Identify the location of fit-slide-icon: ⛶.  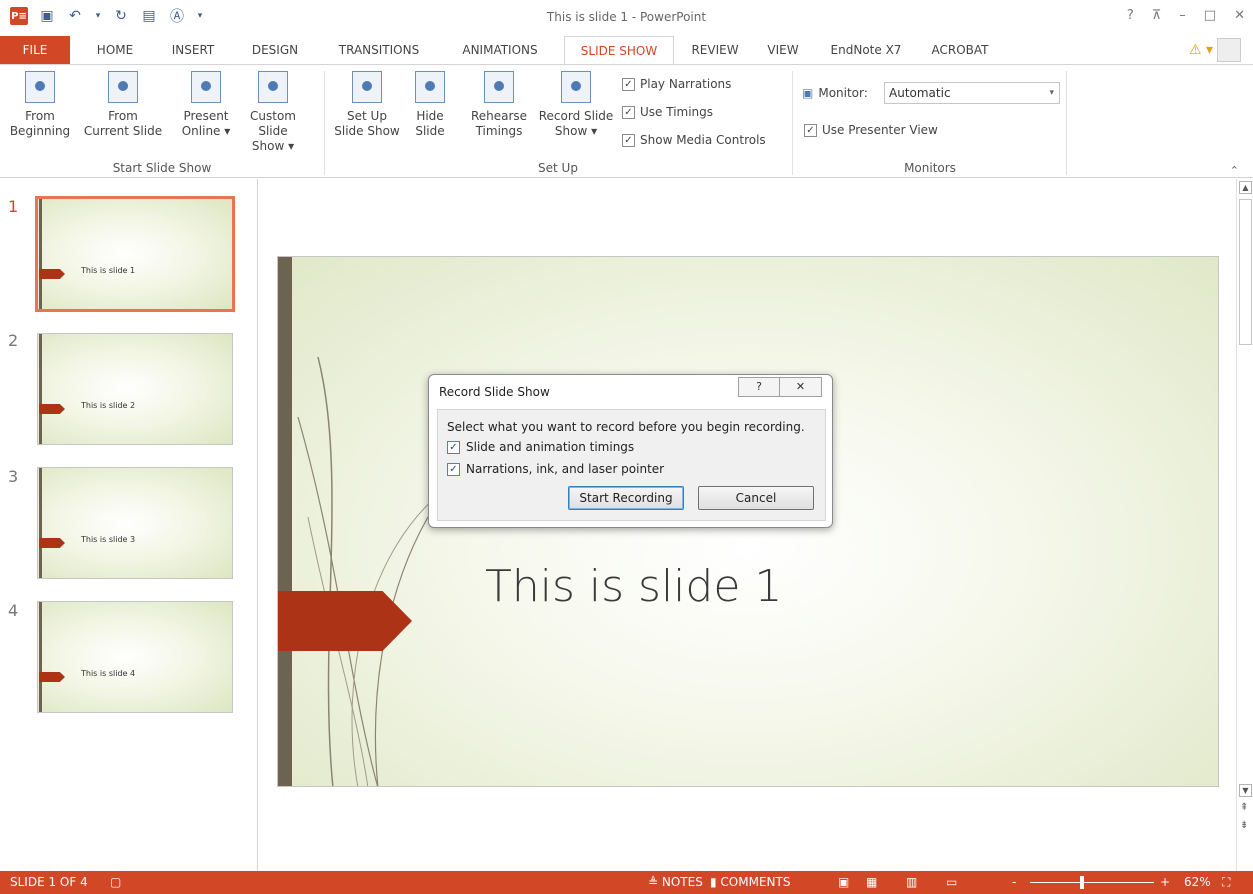
(1226, 882).